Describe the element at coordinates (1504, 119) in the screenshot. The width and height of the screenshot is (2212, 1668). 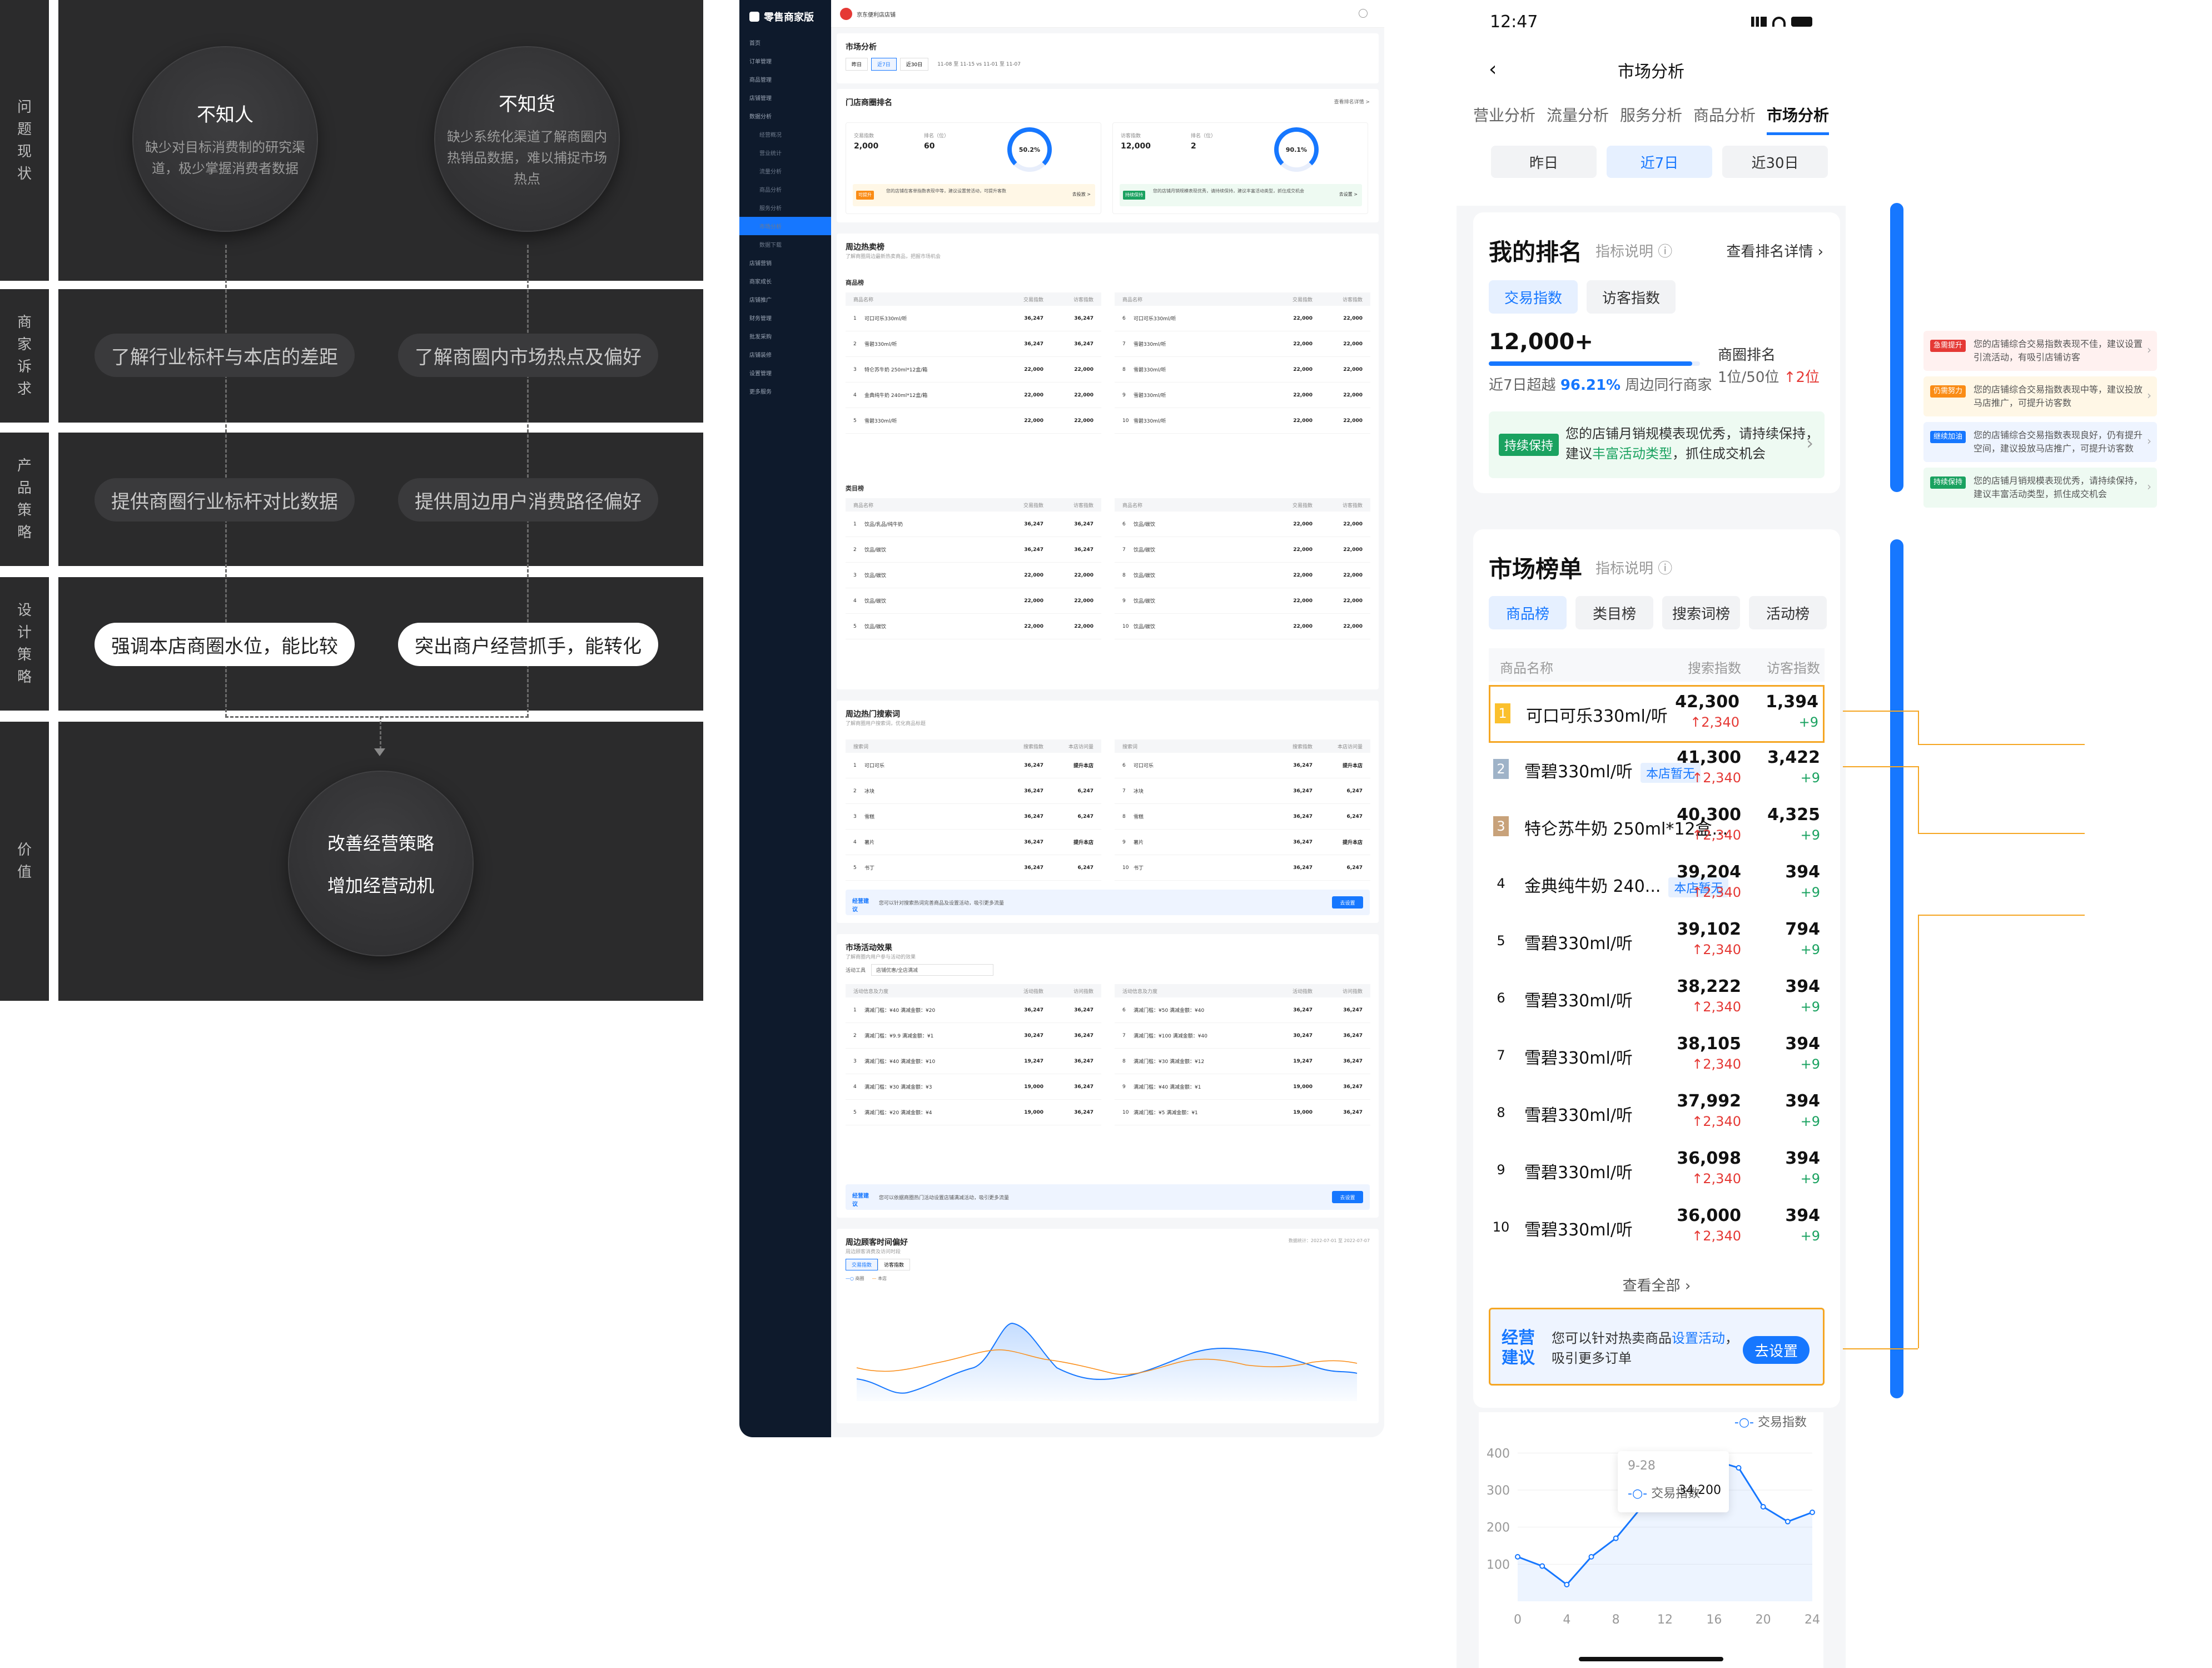
I see `tab-business: 营业分析` at that location.